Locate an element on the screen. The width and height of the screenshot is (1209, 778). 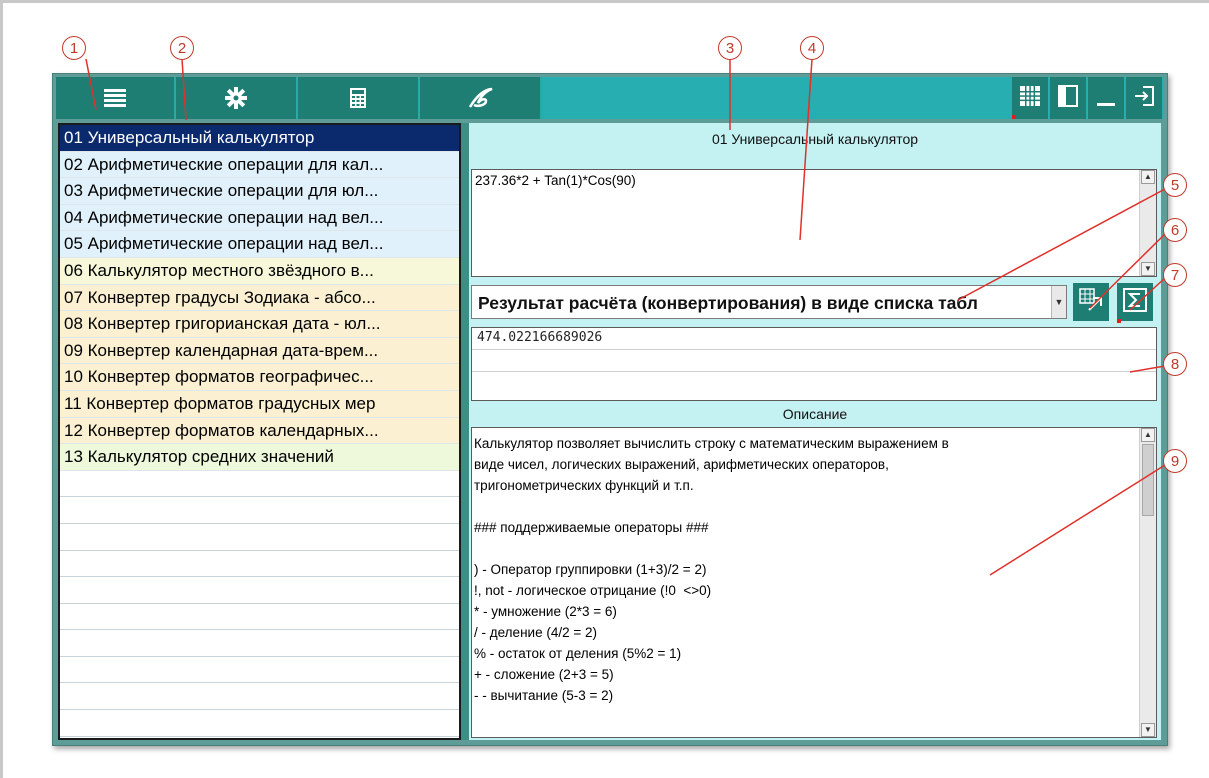
callout-1: 1 is located at coordinates (74, 48).